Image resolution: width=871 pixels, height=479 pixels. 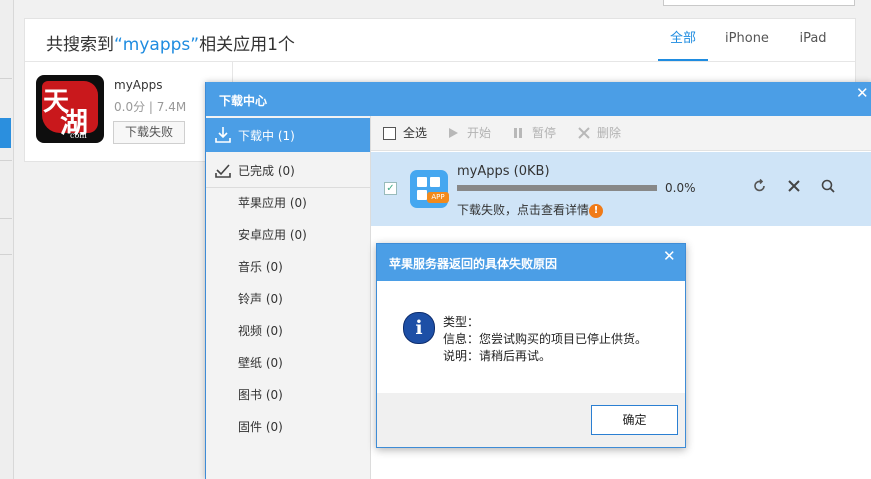 What do you see at coordinates (538, 99) in the screenshot?
I see `download-center-header: 下载中心 ✕` at bounding box center [538, 99].